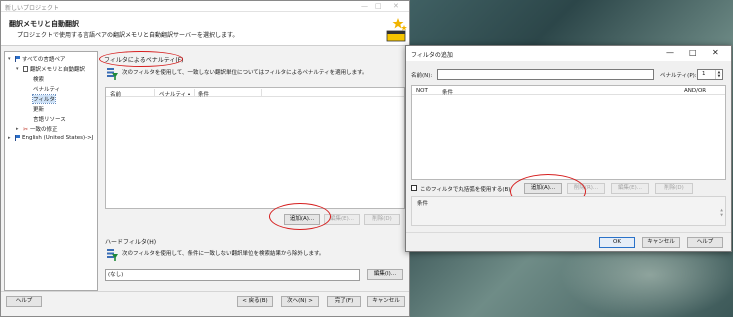 This screenshot has height=317, width=733. What do you see at coordinates (205, 6) in the screenshot?
I see `window-titlebar: 新しいプロジェクト — □ ✕` at bounding box center [205, 6].